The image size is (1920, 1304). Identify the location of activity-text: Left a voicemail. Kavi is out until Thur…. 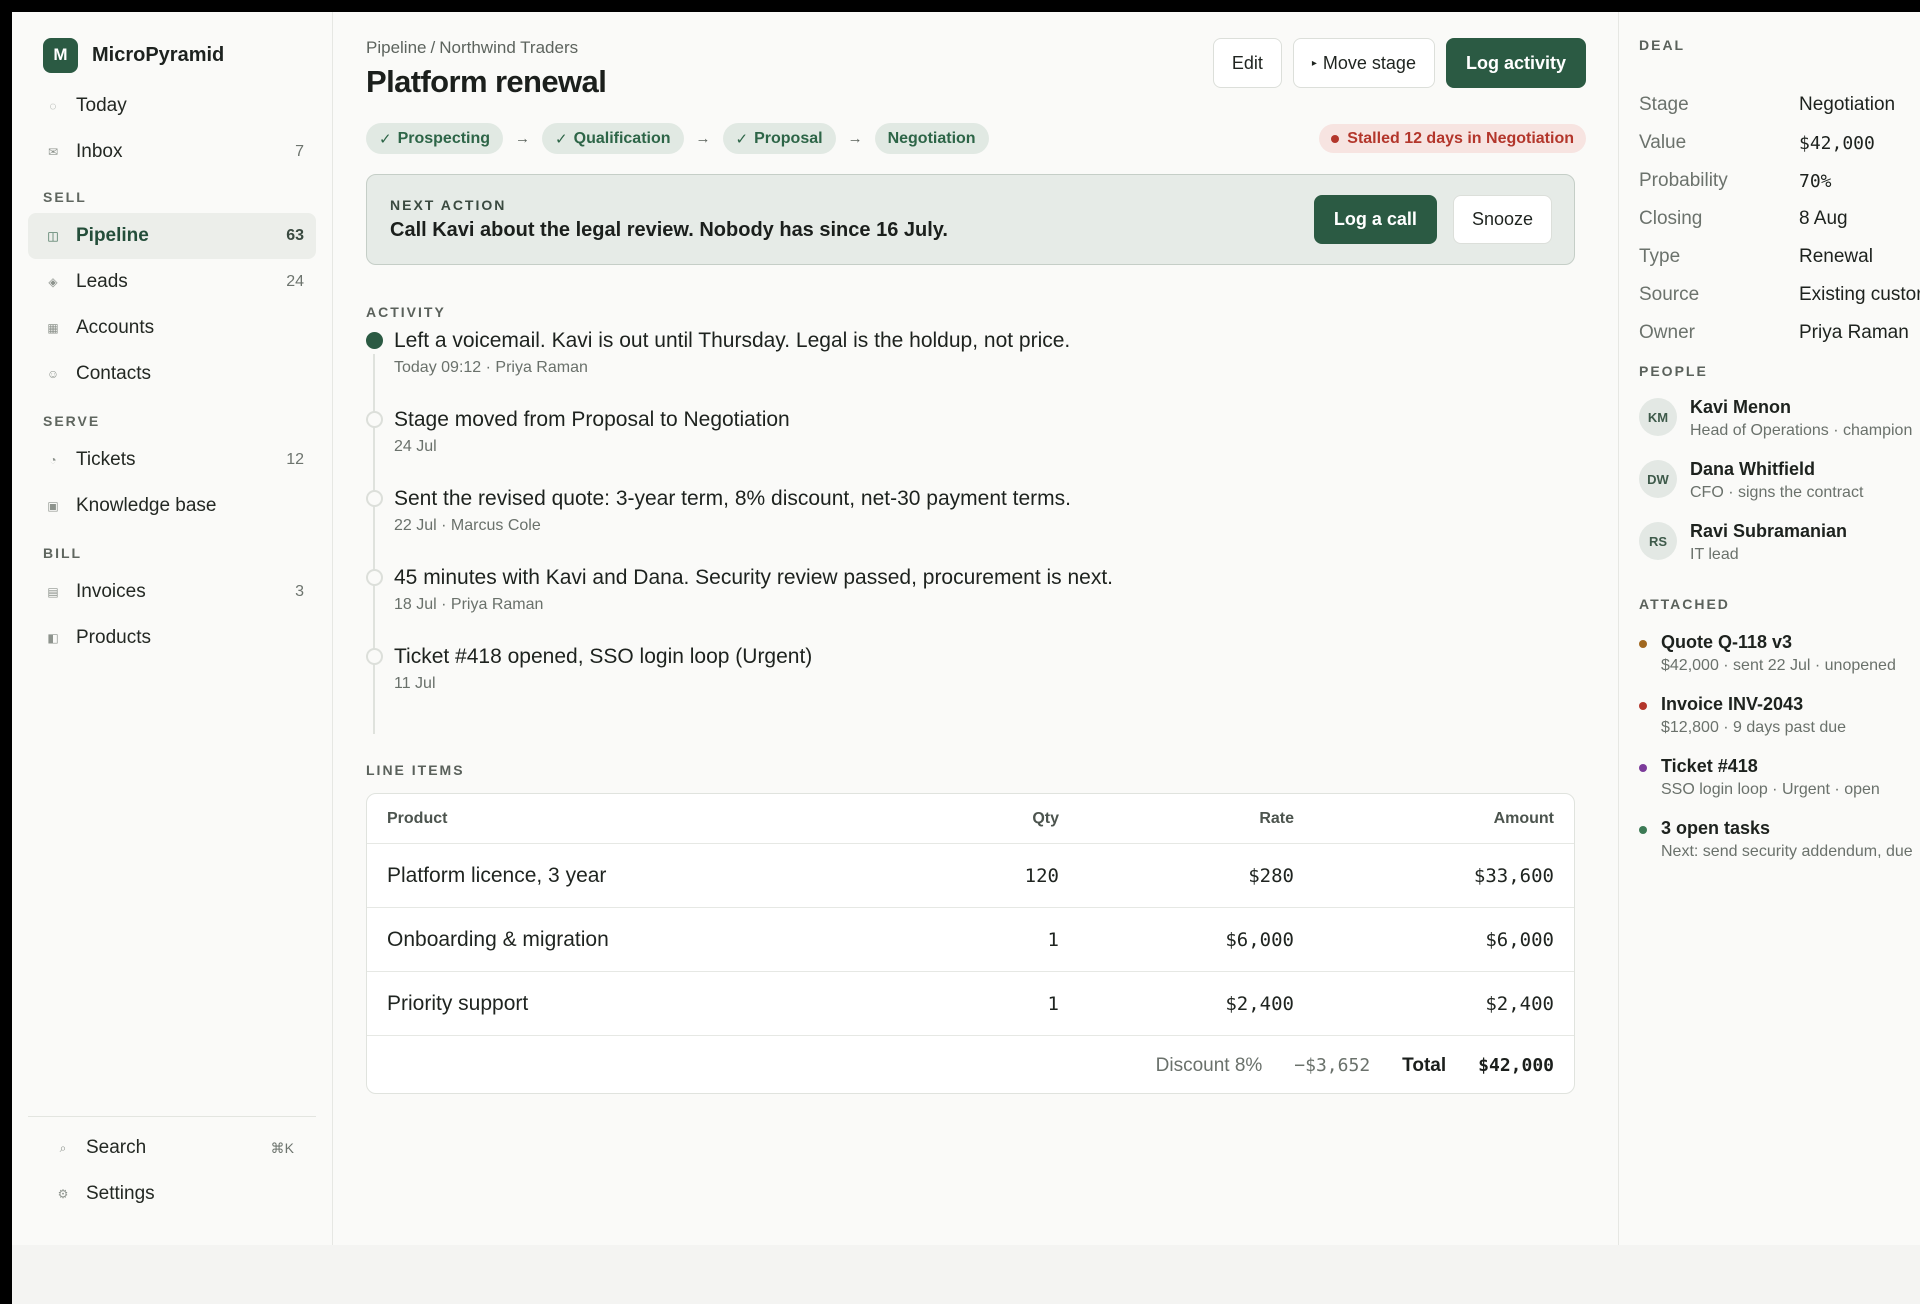
(732, 340).